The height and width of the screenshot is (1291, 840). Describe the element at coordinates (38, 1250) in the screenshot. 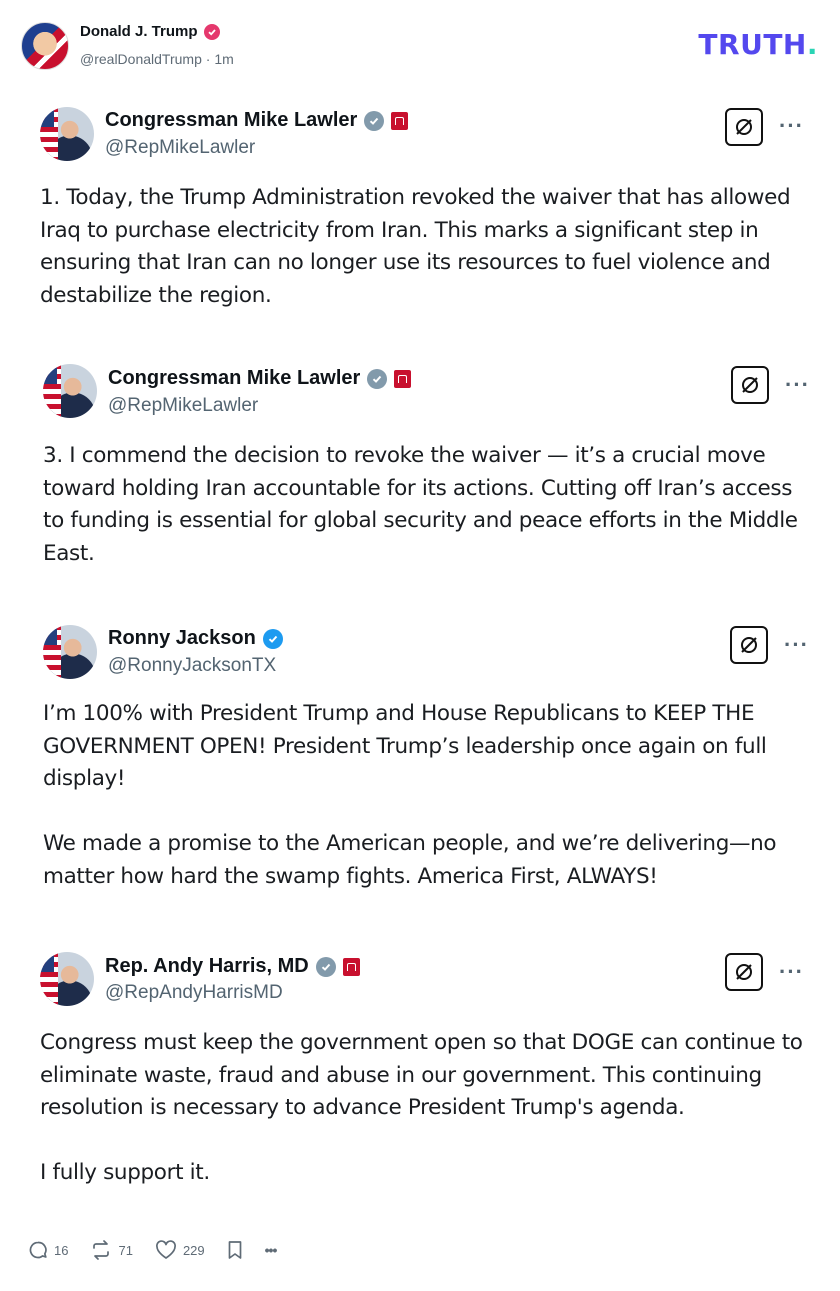

I see `reply-icon` at that location.